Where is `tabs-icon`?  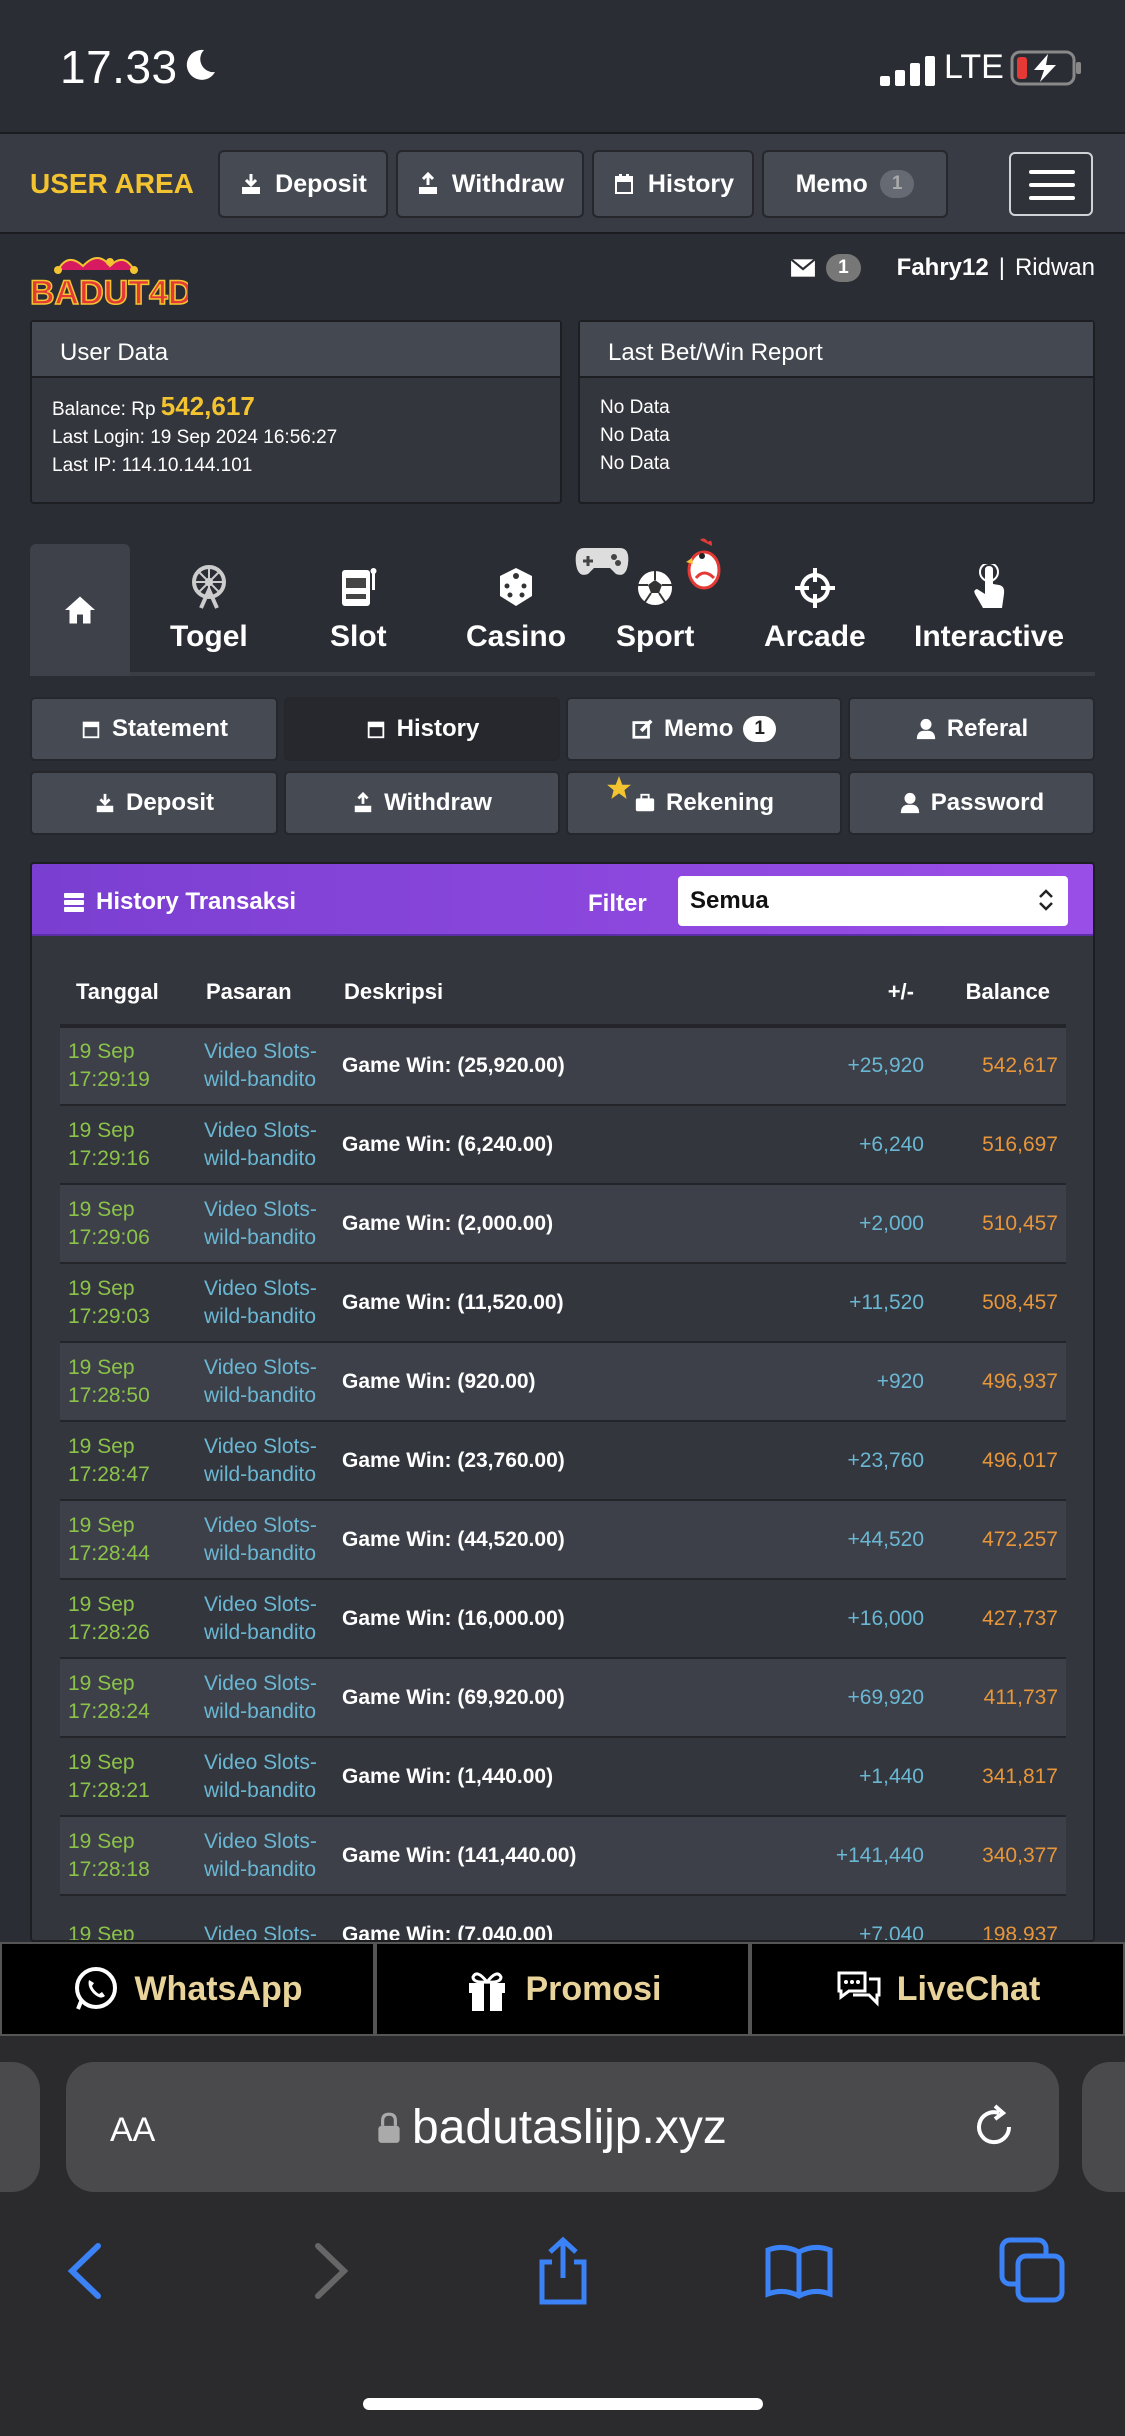 tabs-icon is located at coordinates (1033, 2271).